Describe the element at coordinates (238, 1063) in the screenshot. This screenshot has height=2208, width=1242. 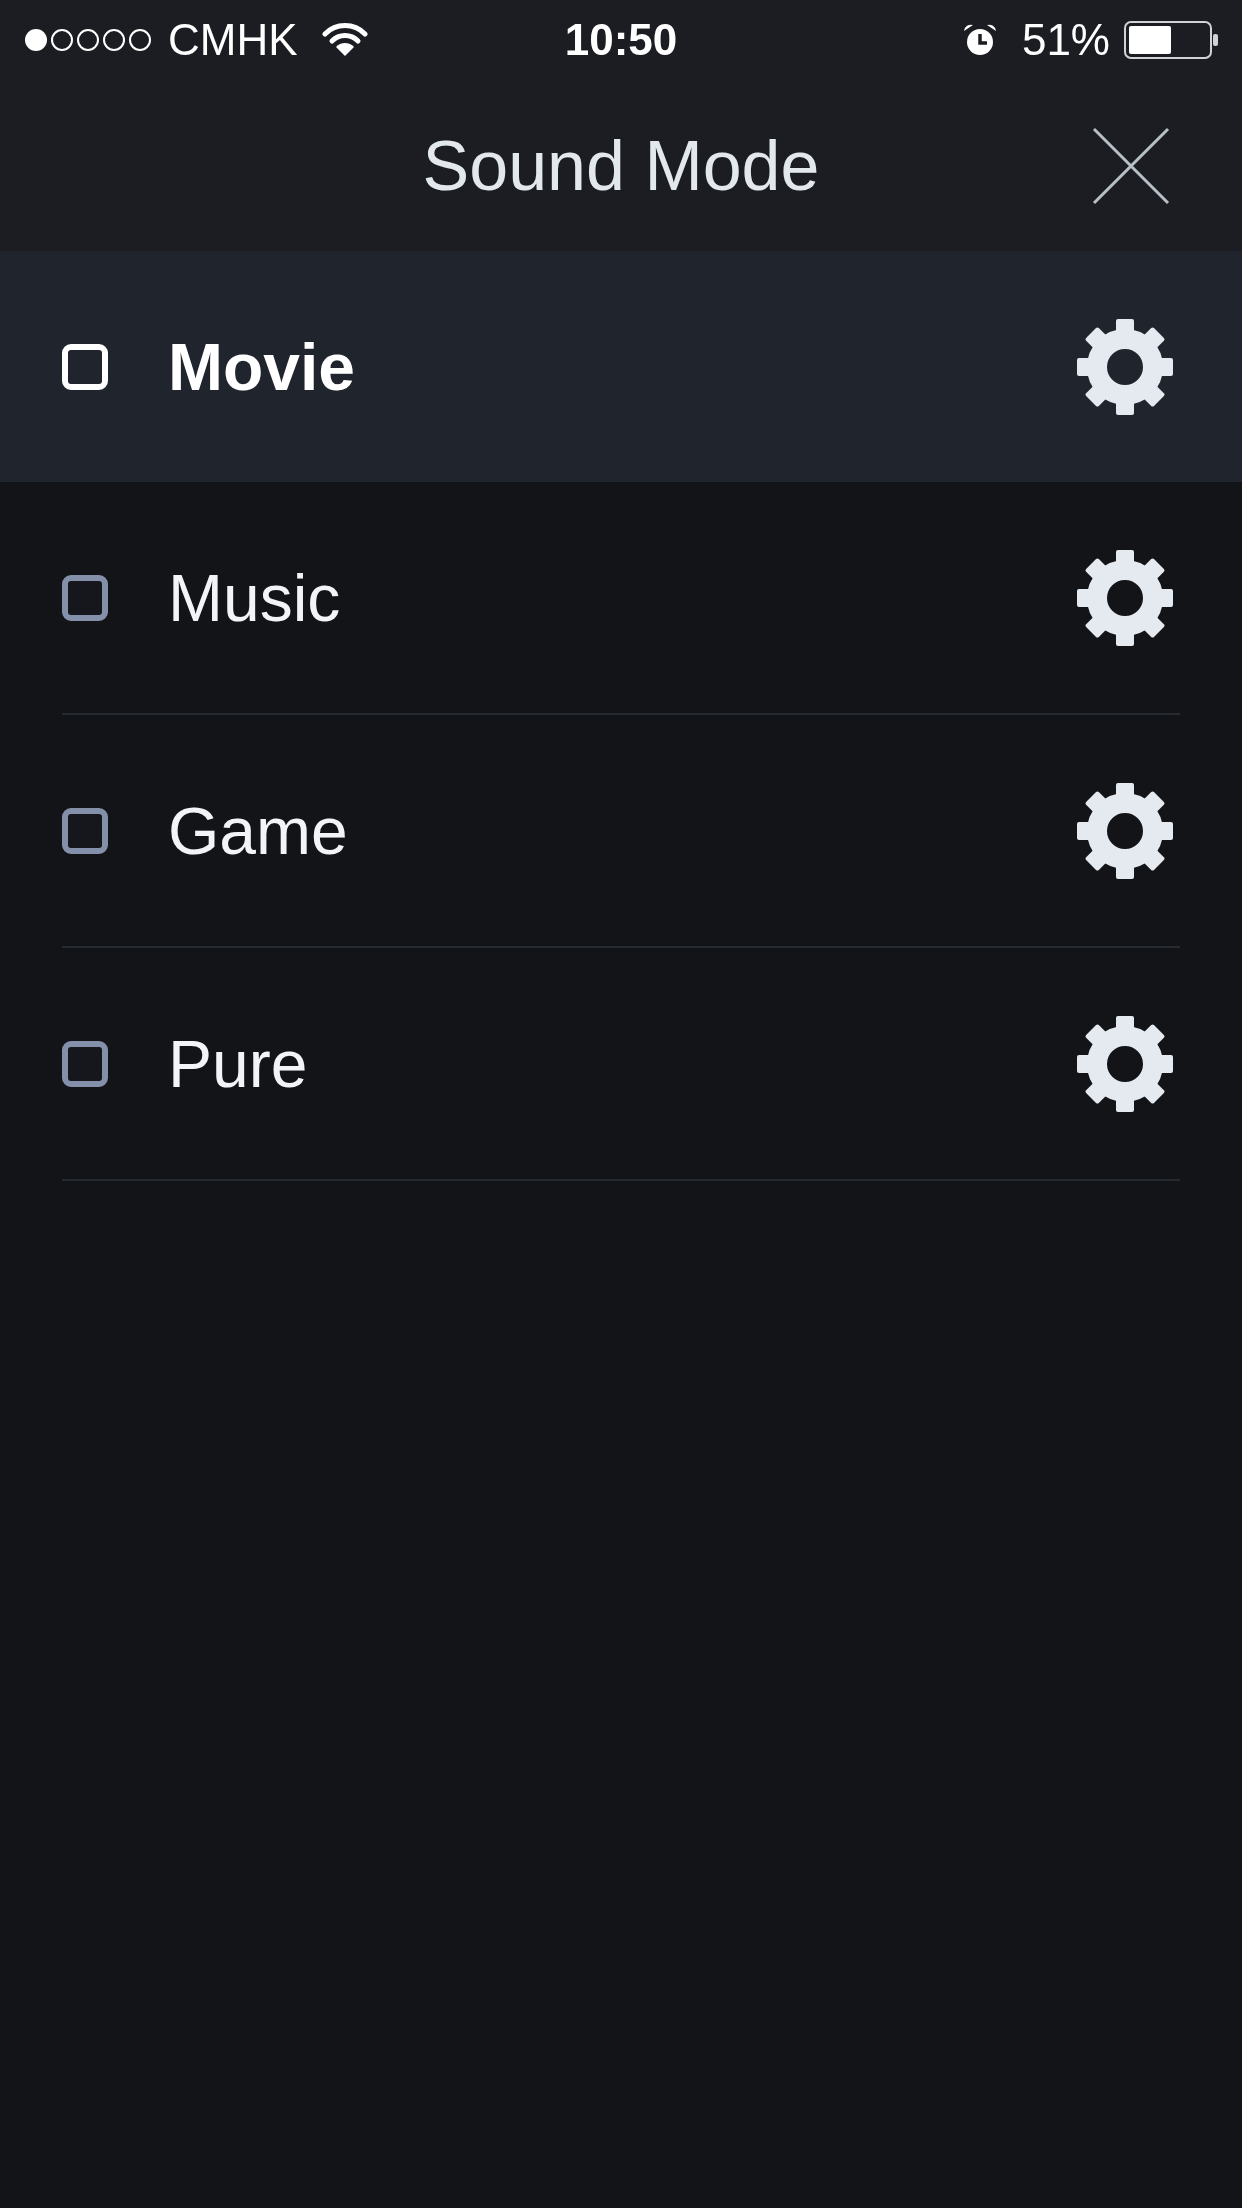
I see `mode-label: Pure` at that location.